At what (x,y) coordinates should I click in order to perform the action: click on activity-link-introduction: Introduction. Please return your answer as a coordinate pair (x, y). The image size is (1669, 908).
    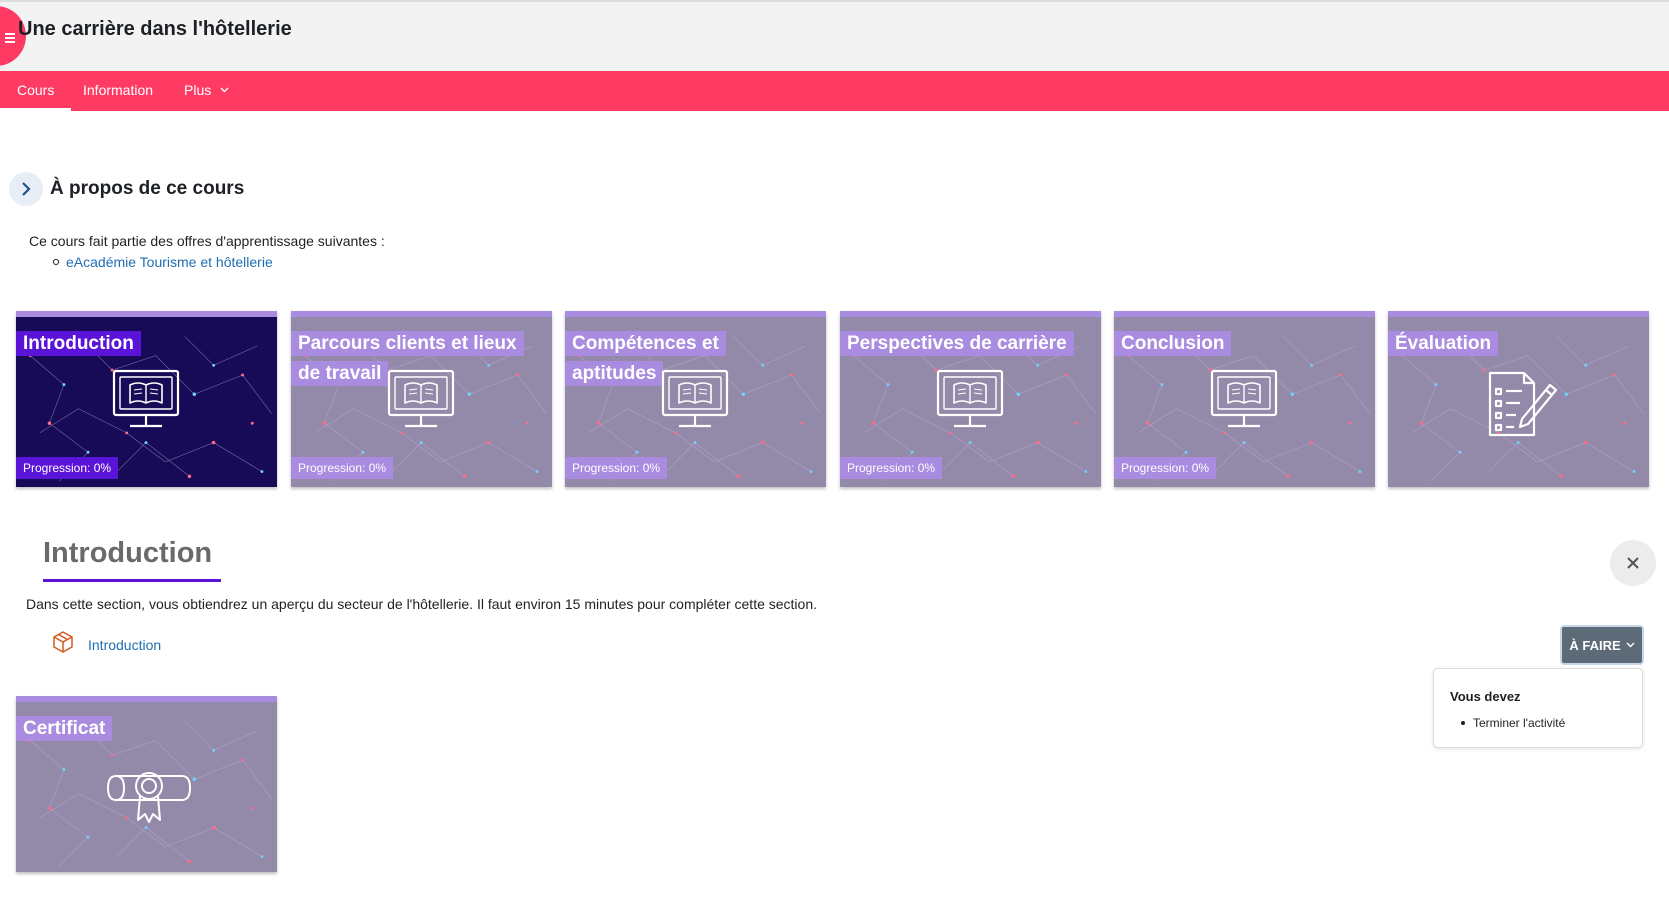
    Looking at the image, I should click on (124, 645).